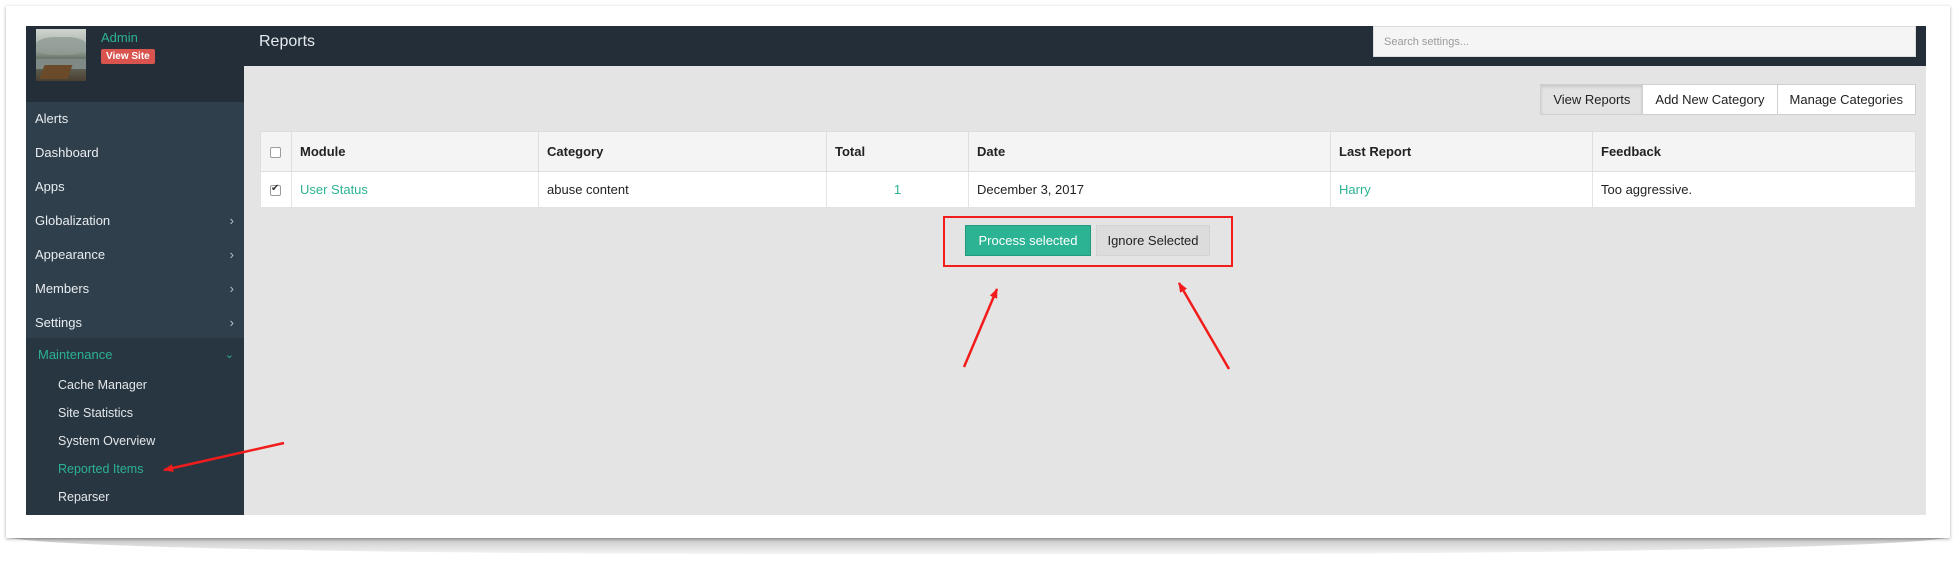 This screenshot has height=562, width=1956. What do you see at coordinates (978, 545) in the screenshot?
I see `page-shadow` at bounding box center [978, 545].